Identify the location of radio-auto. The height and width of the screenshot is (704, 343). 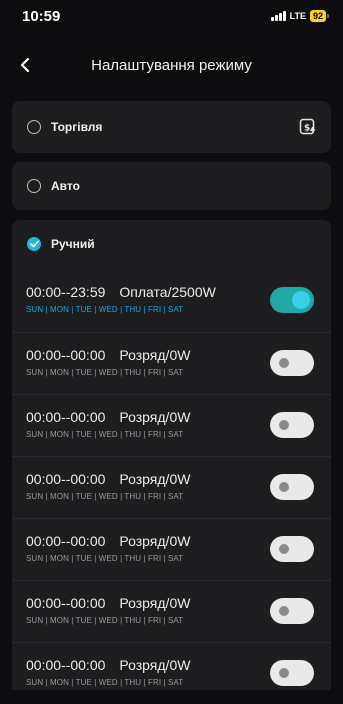
(34, 186).